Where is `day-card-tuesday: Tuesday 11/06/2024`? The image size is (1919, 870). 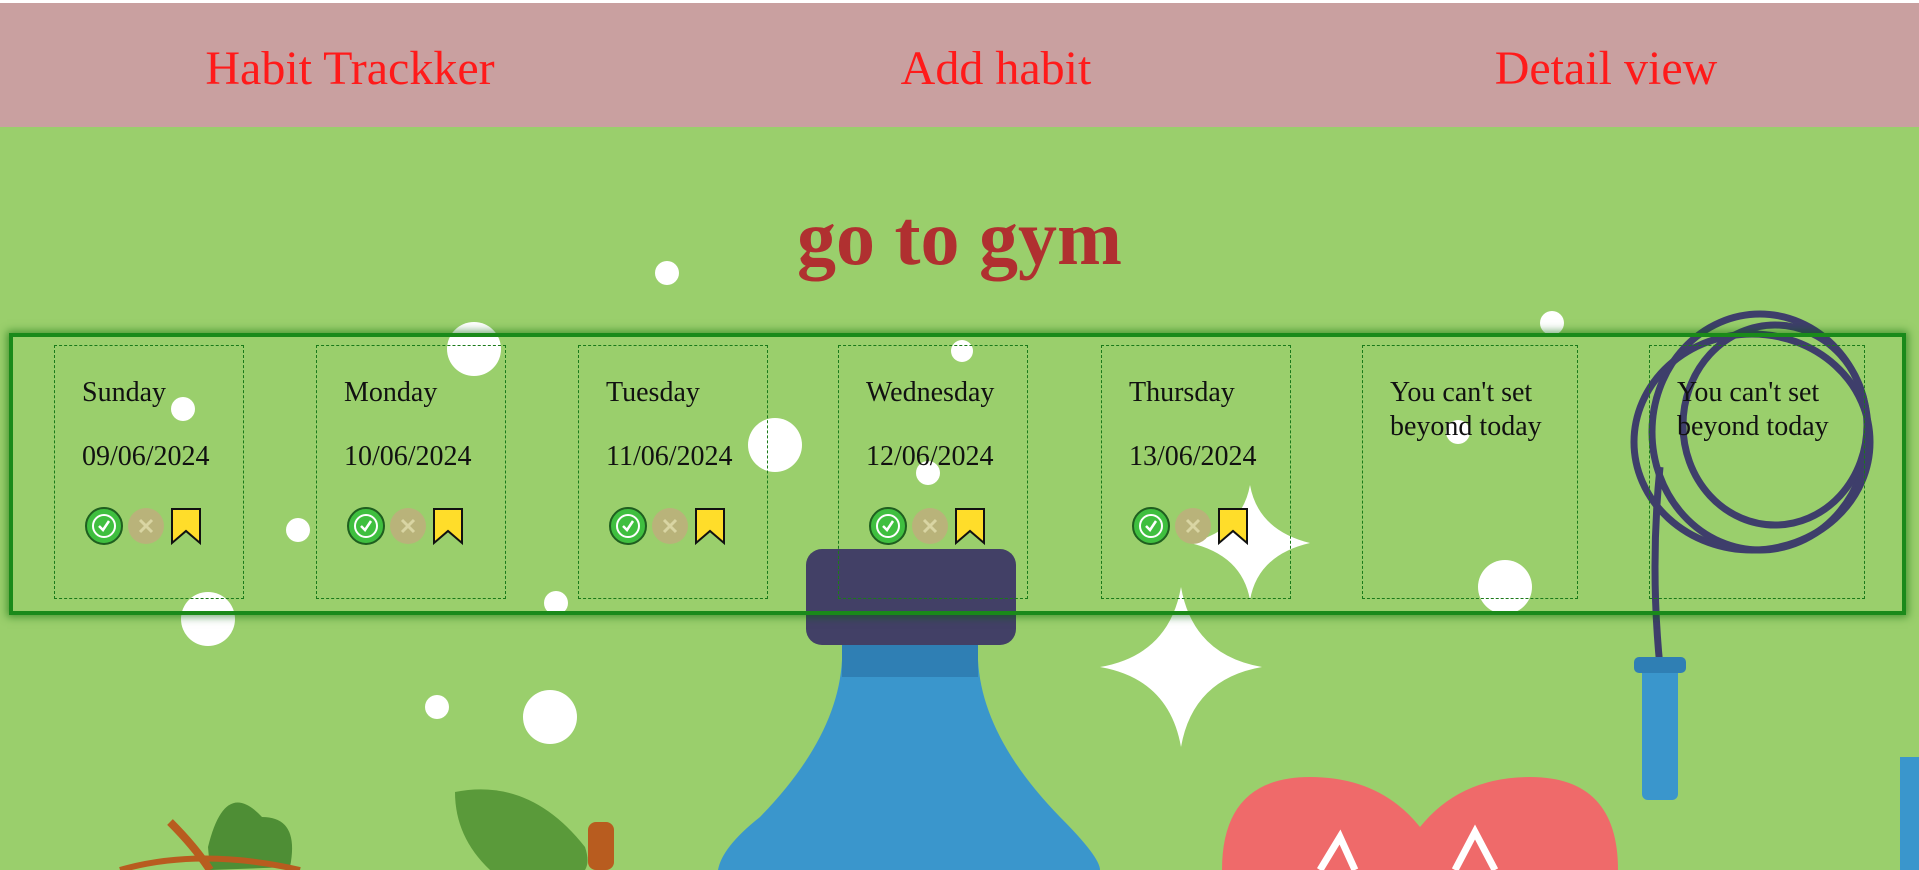 day-card-tuesday: Tuesday 11/06/2024 is located at coordinates (673, 472).